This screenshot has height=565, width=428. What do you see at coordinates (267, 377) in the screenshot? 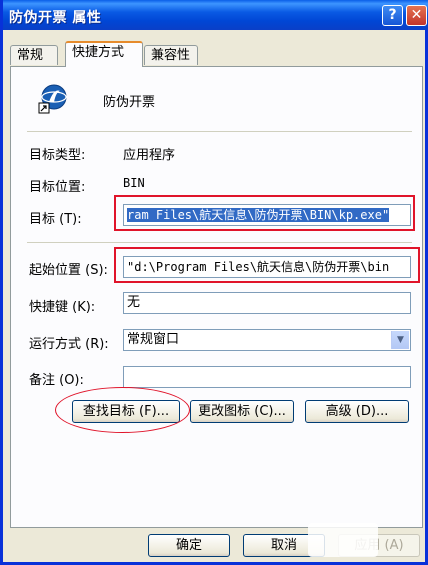
I see `comment-input` at bounding box center [267, 377].